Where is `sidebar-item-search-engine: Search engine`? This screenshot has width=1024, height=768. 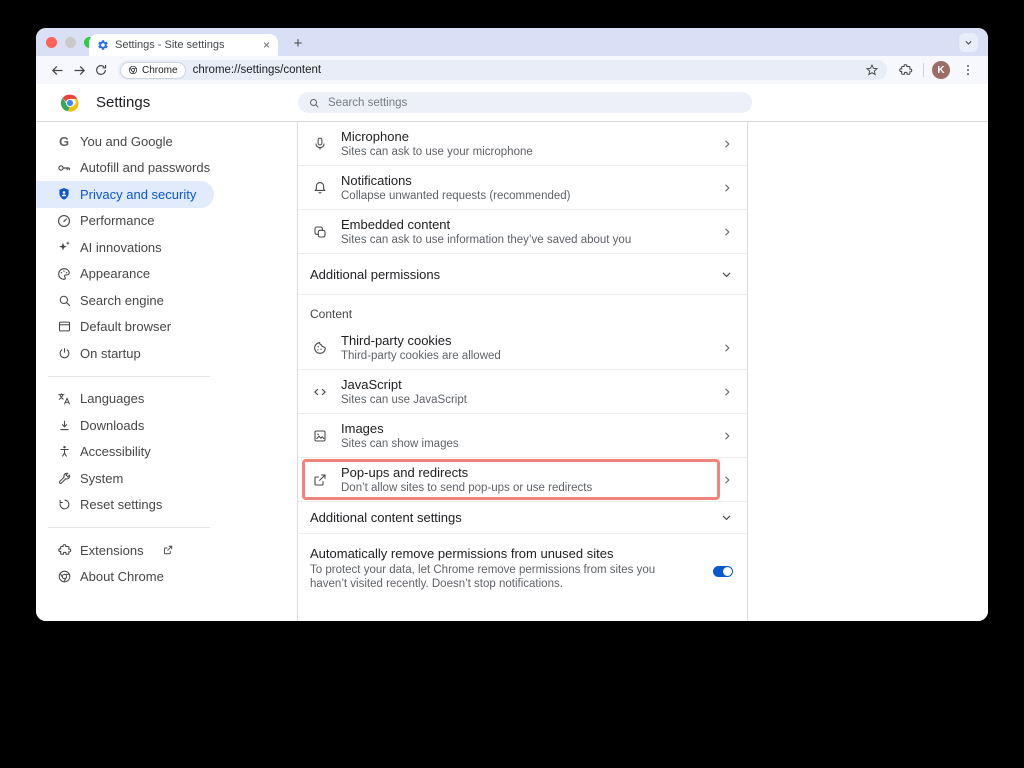 sidebar-item-search-engine: Search engine is located at coordinates (166, 300).